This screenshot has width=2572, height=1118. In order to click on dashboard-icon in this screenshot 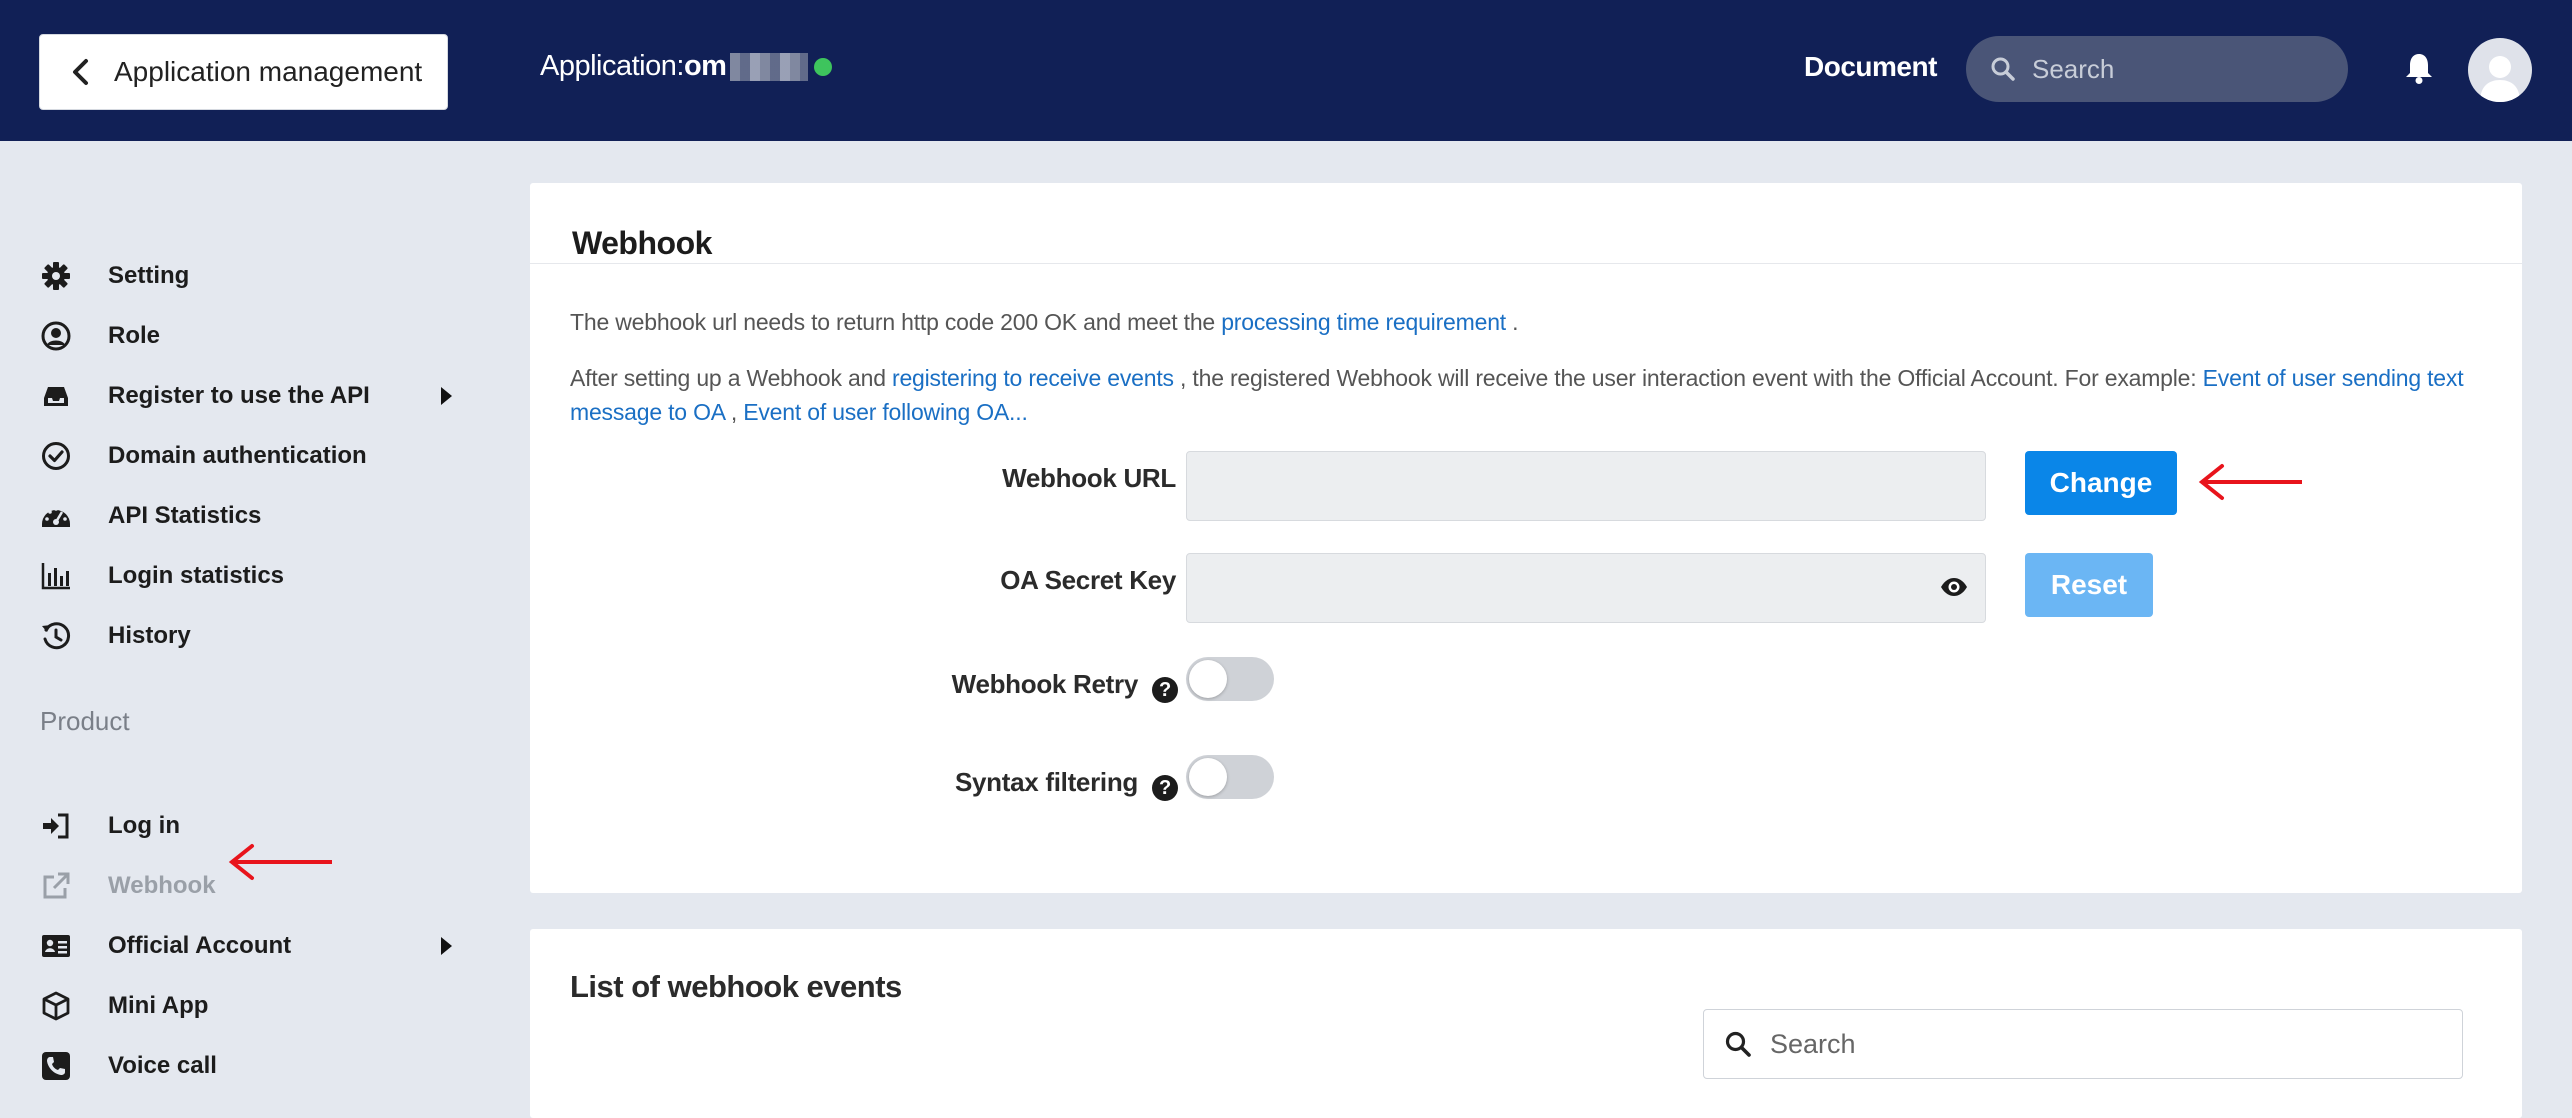, I will do `click(56, 517)`.